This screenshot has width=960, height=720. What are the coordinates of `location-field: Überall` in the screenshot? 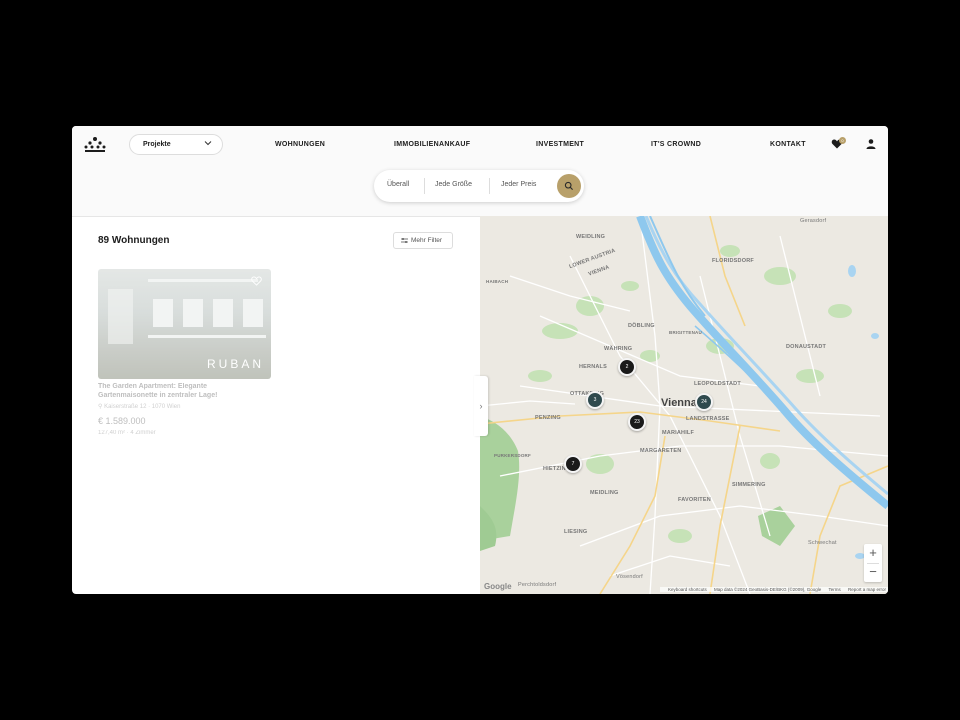 It's located at (398, 184).